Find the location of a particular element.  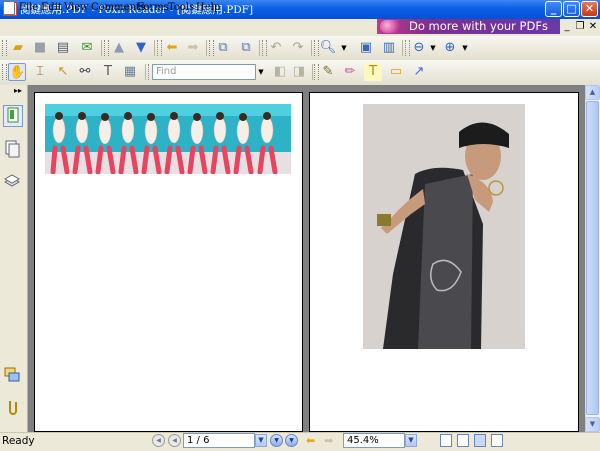

scroll-down-arrow-icon: ▼ is located at coordinates (592, 424).